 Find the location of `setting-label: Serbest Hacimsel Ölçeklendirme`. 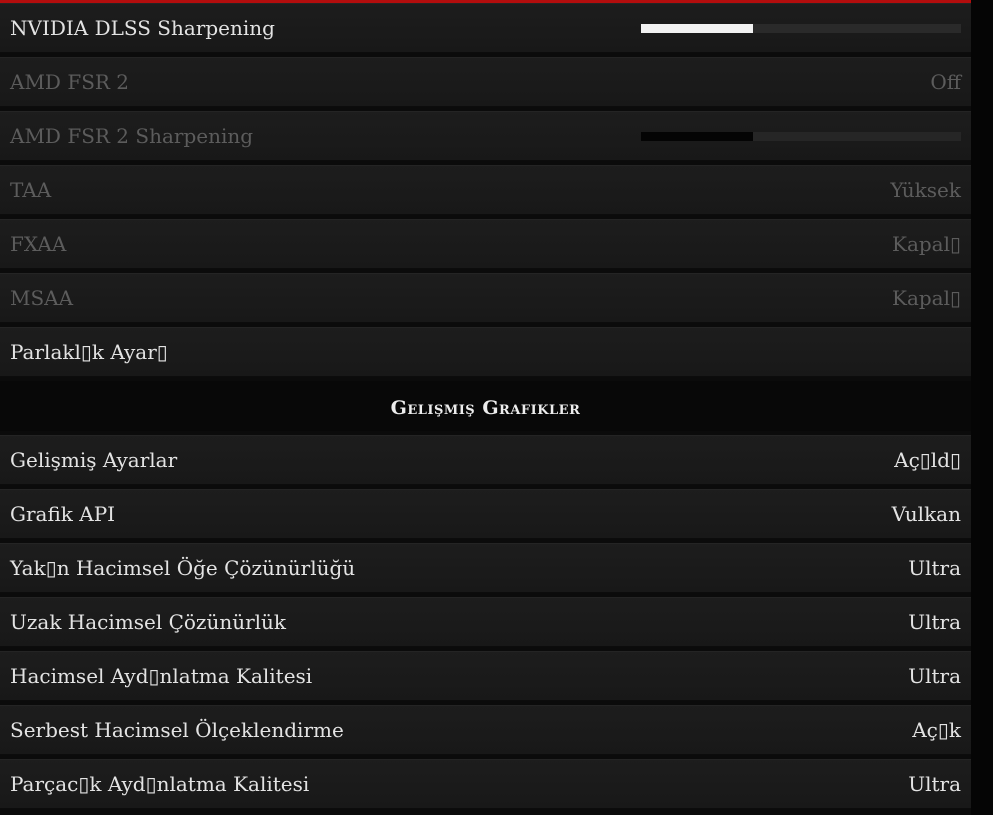

setting-label: Serbest Hacimsel Ölçeklendirme is located at coordinates (177, 730).